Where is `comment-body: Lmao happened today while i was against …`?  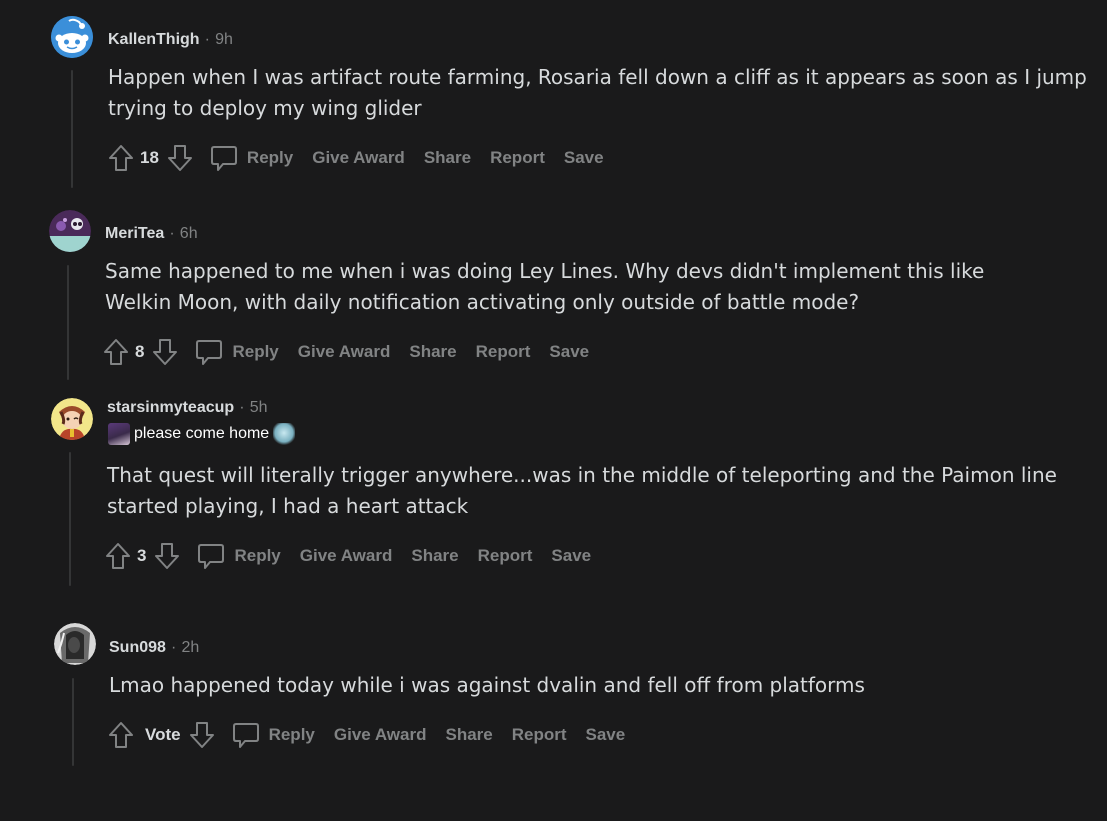 comment-body: Lmao happened today while i was against … is located at coordinates (487, 685).